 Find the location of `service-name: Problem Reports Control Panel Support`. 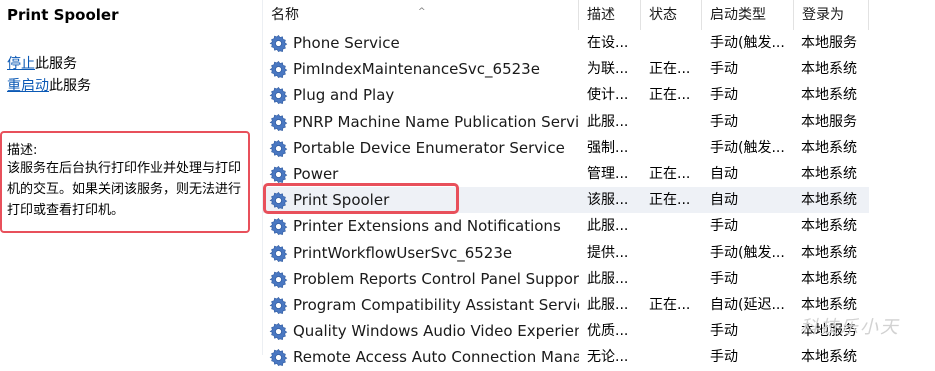

service-name: Problem Reports Control Panel Support is located at coordinates (436, 278).